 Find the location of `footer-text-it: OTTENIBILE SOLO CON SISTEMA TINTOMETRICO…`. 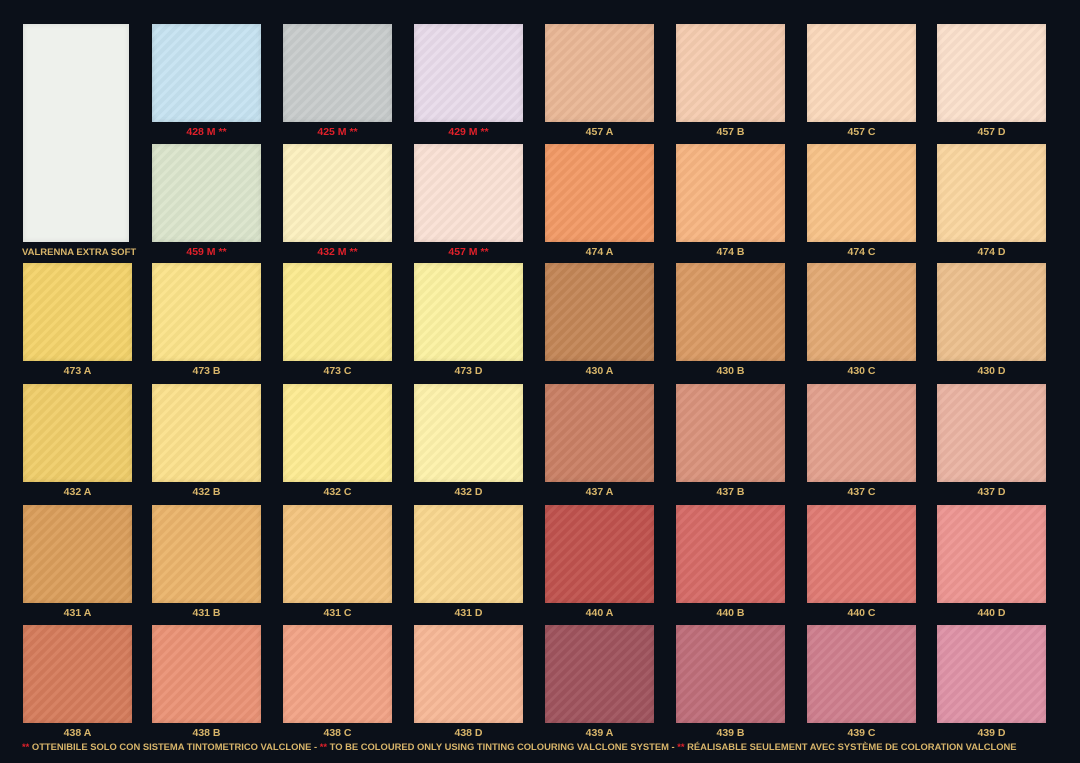

footer-text-it: OTTENIBILE SOLO CON SISTEMA TINTOMETRICO… is located at coordinates (174, 746).